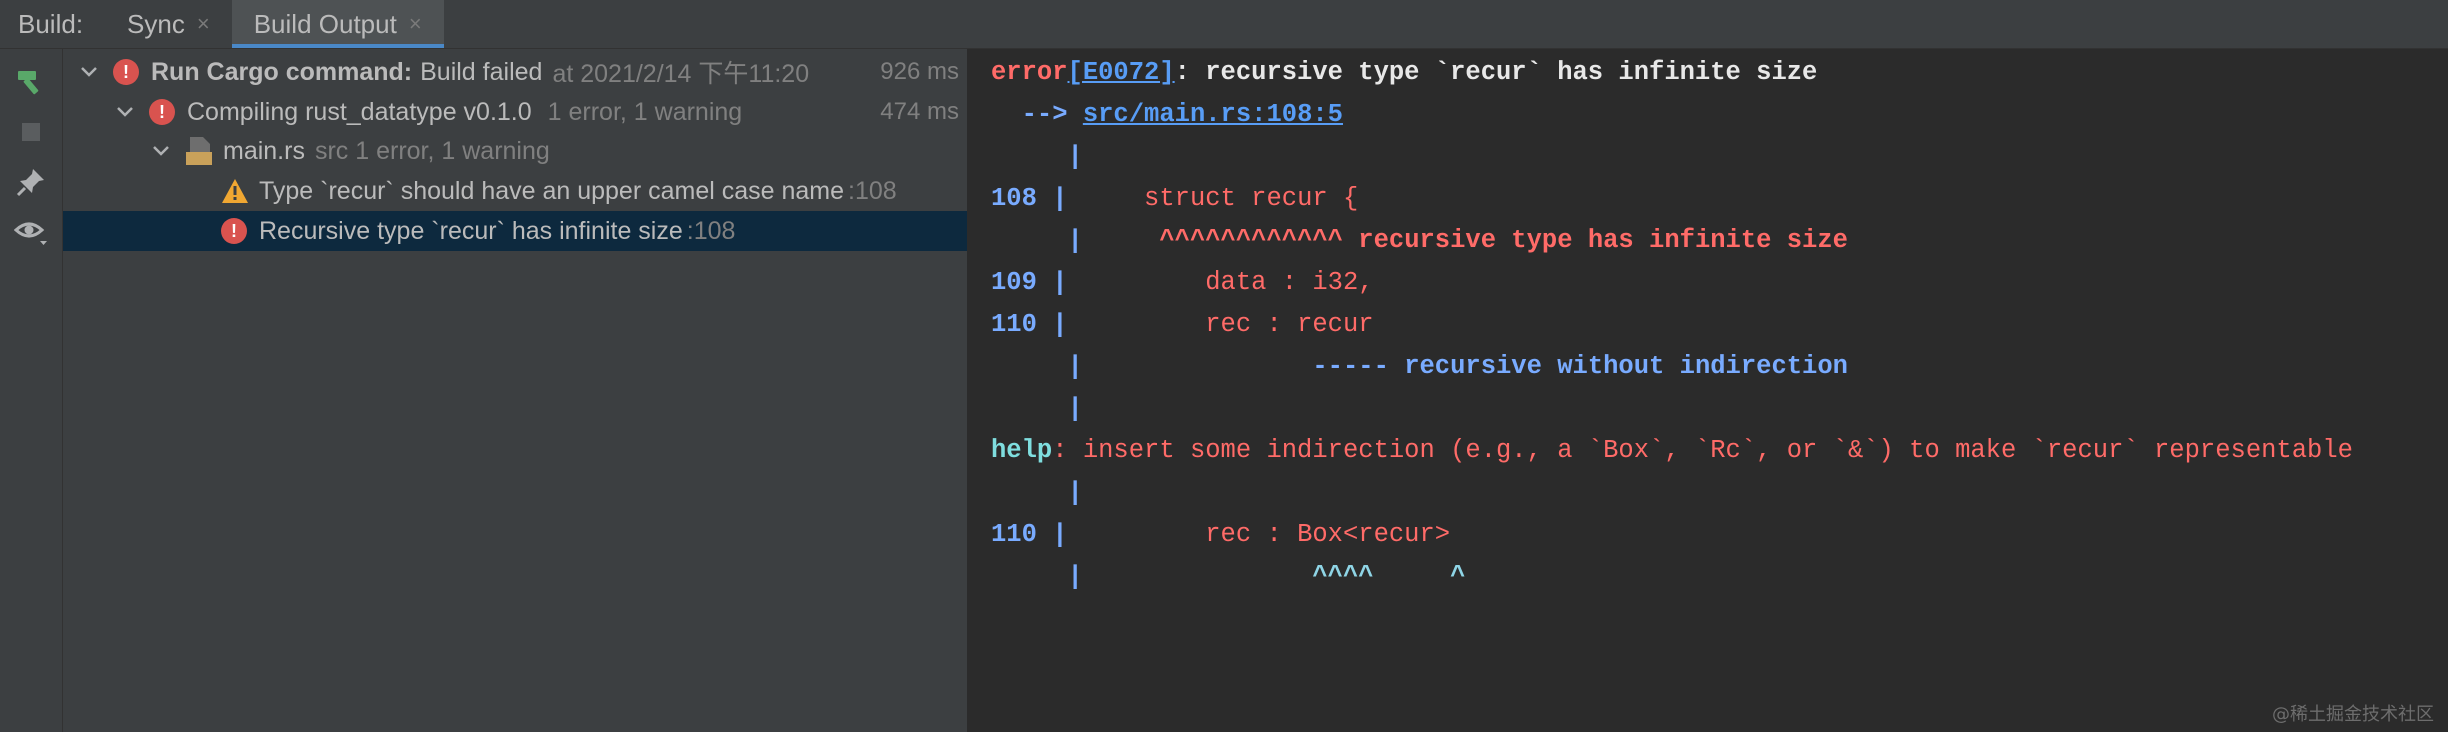 This screenshot has height=732, width=2448. I want to click on source-location-link: src/main.rs:108:5, so click(1213, 114).